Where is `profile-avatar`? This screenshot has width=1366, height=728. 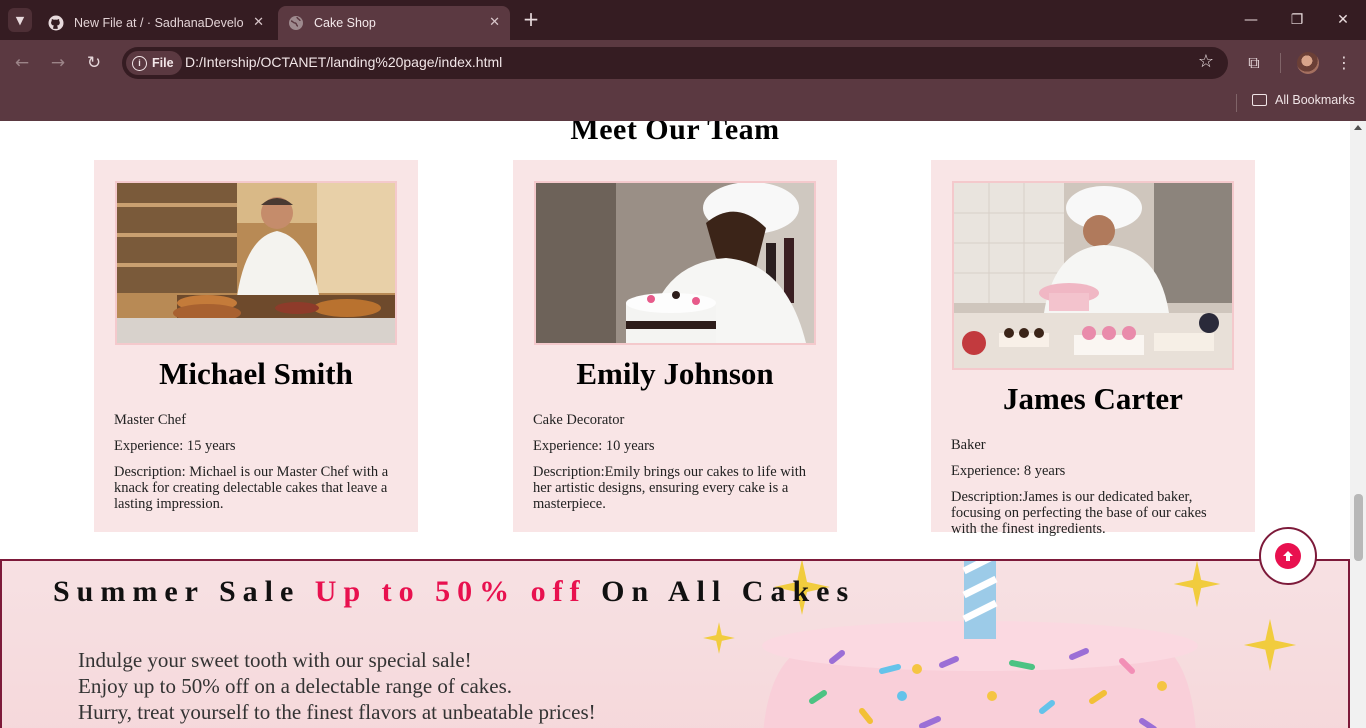
profile-avatar is located at coordinates (1308, 63).